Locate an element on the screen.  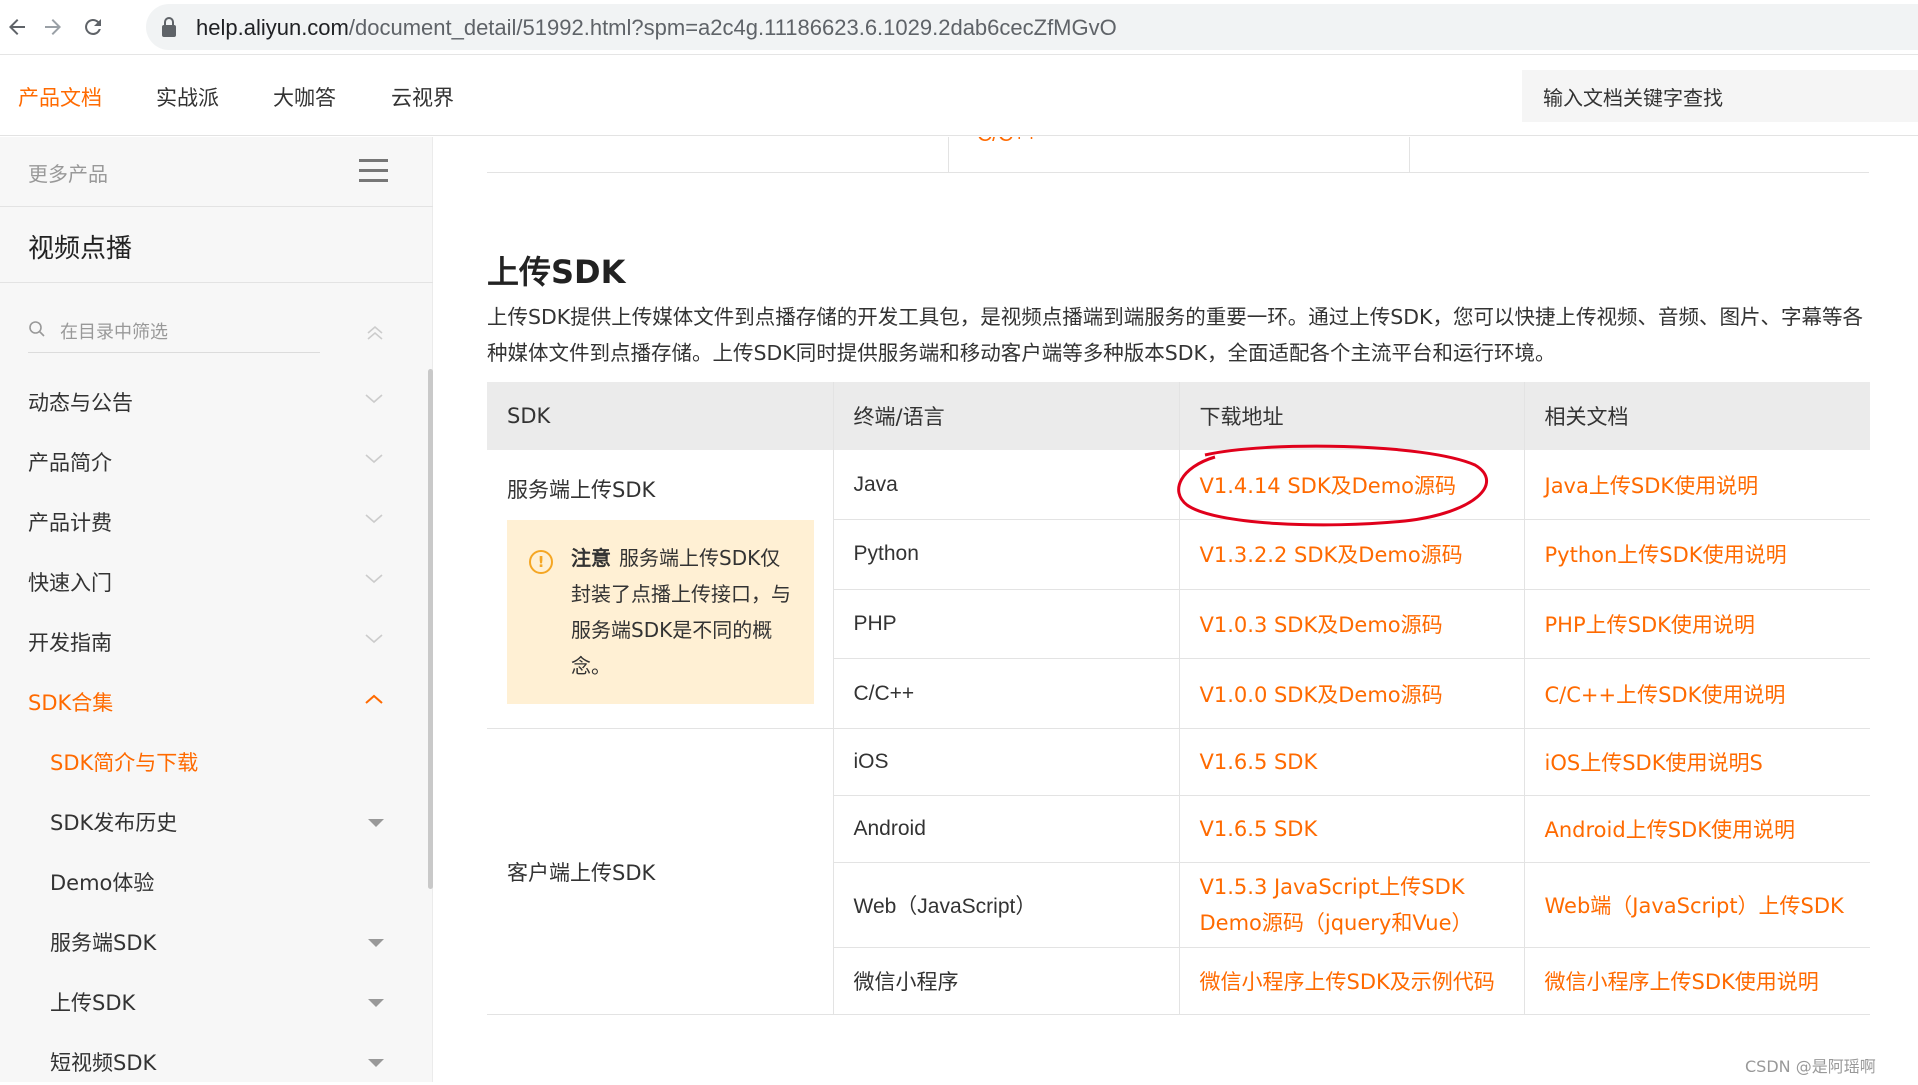
note-box: ! 注意 服务端上传SDK仅封装了点播上传接口，与服务端SDK是不同的概念。 is located at coordinates (660, 612).